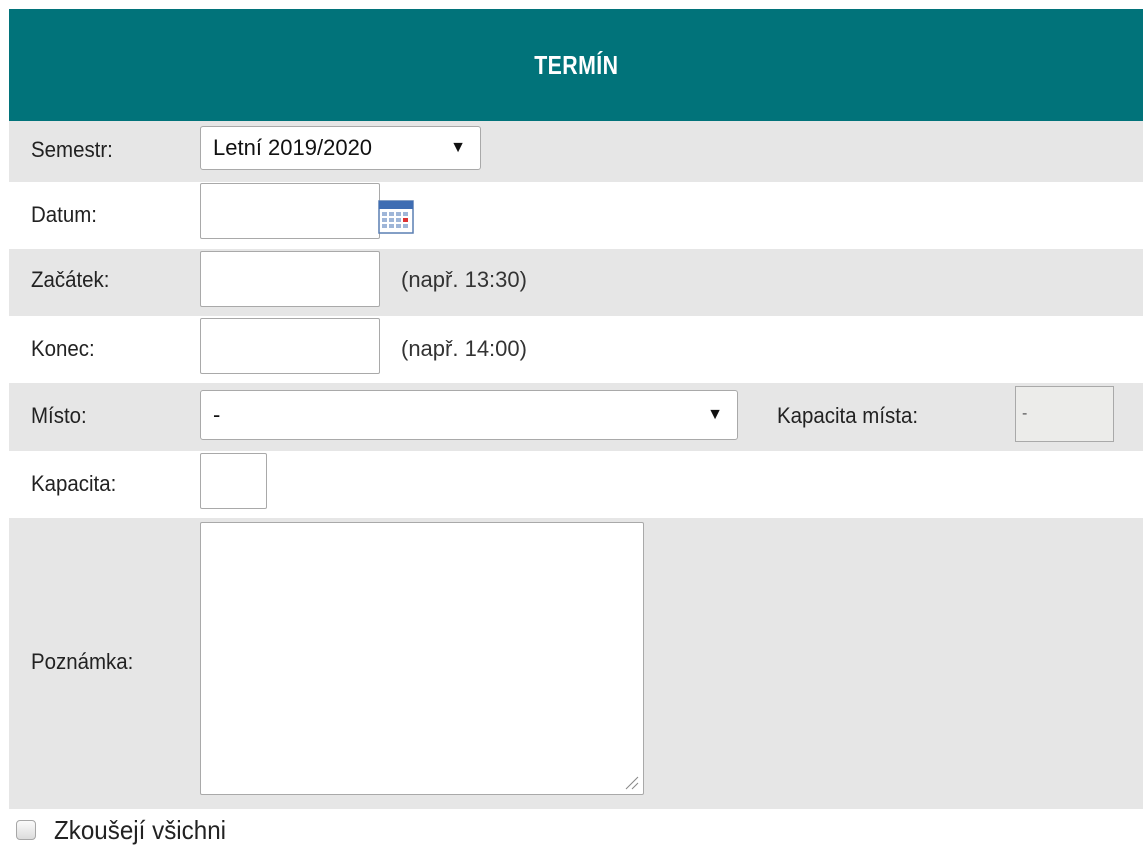  I want to click on kapacita-label: Kapacita:, so click(74, 483).